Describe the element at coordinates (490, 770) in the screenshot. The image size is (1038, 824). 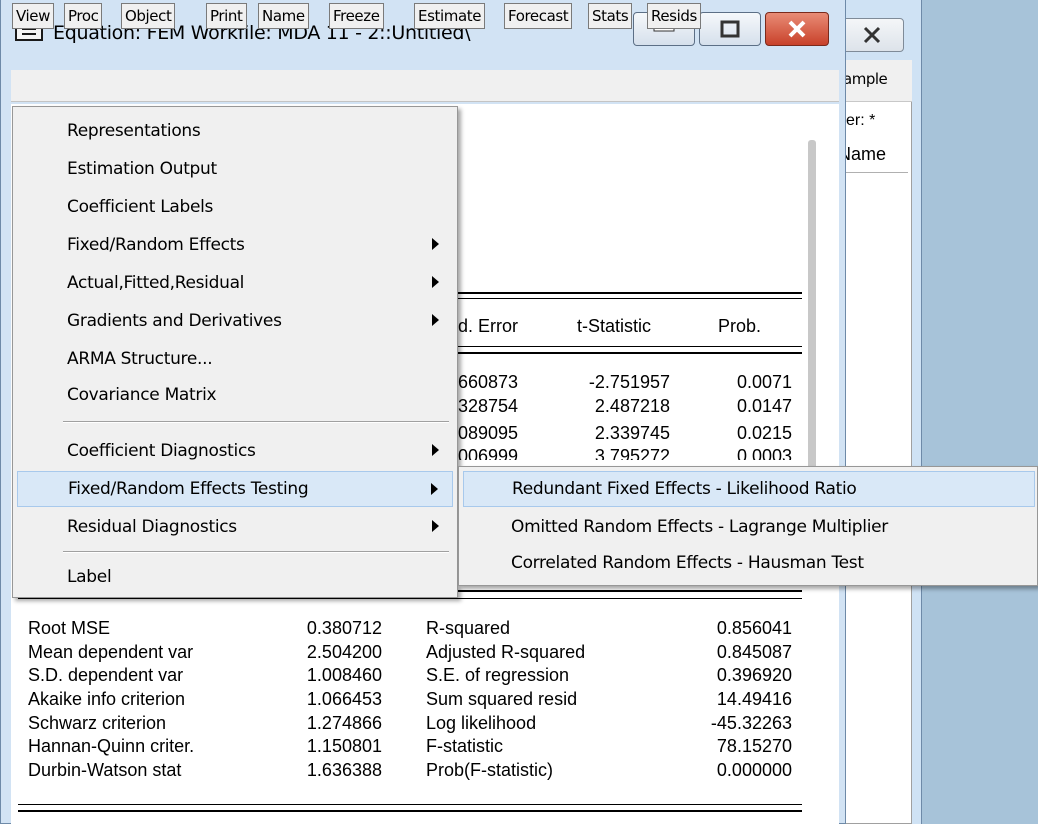
I see `stat-label: Prob(F-statistic)` at that location.